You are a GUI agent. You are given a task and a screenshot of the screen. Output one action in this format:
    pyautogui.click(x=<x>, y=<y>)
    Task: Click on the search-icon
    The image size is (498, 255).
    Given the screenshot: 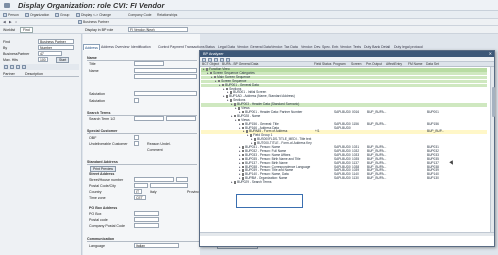 What is the action you would take?
    pyautogui.click(x=216, y=59)
    